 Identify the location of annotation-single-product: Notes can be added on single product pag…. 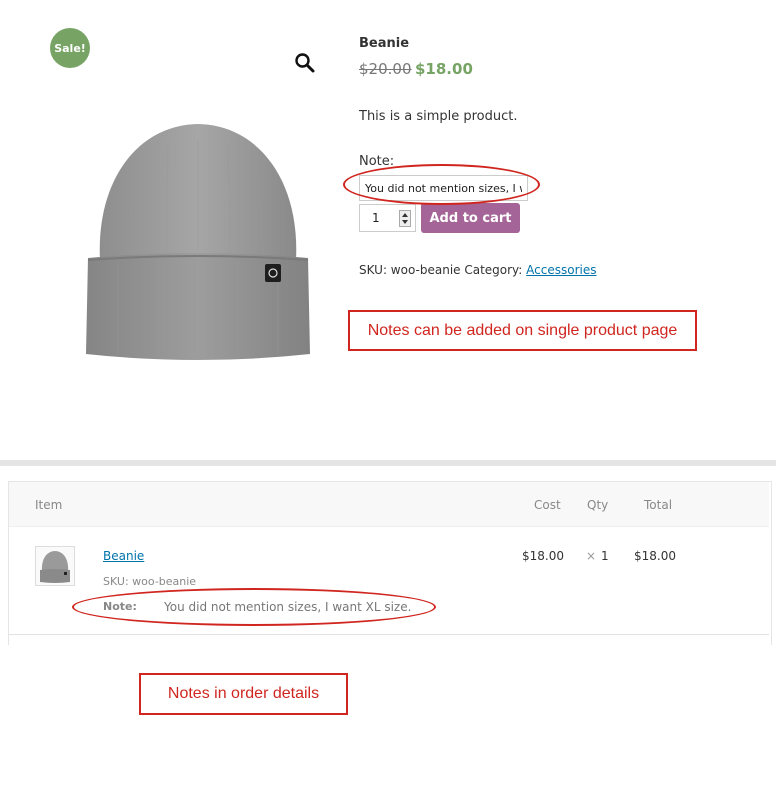
(522, 330).